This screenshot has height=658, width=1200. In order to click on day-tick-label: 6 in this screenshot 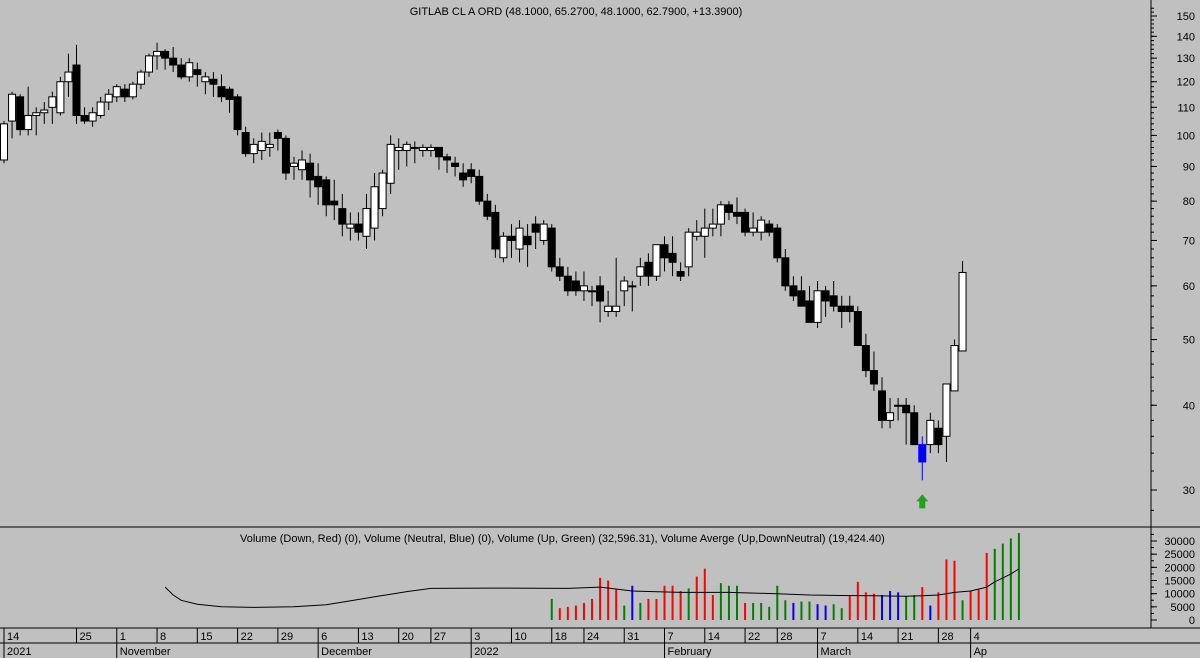, I will do `click(324, 637)`.